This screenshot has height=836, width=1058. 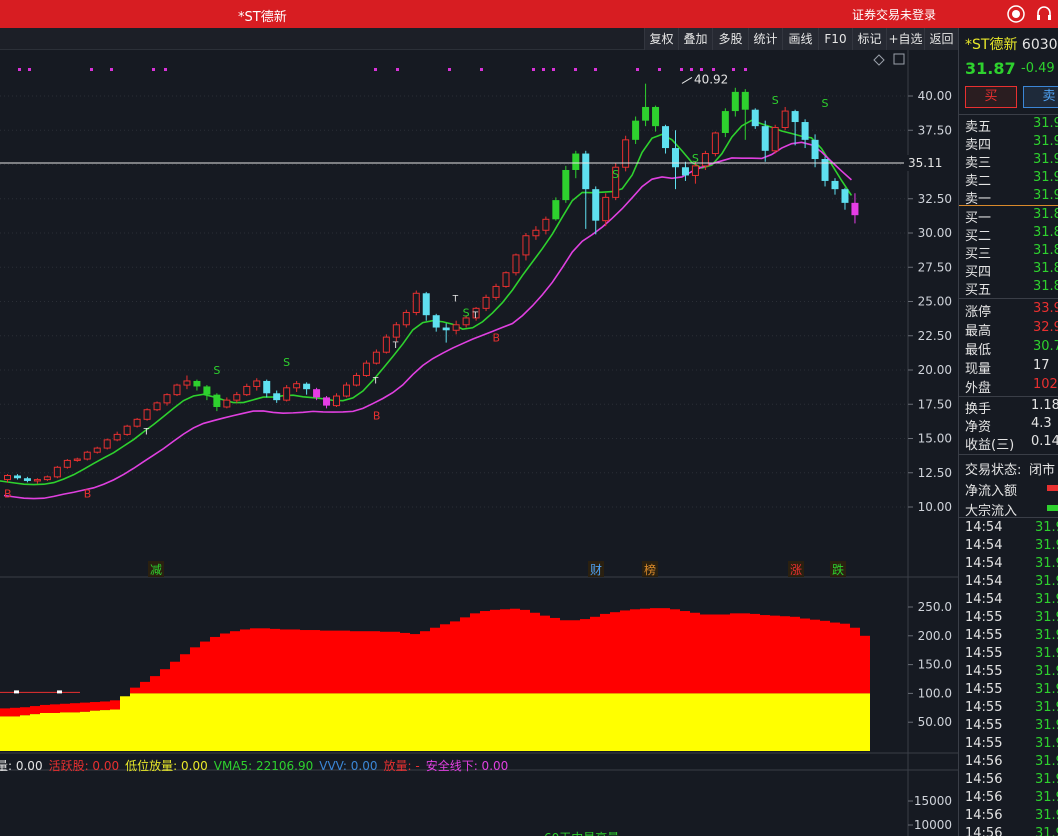 What do you see at coordinates (869, 39) in the screenshot?
I see `mark-button: 标记` at bounding box center [869, 39].